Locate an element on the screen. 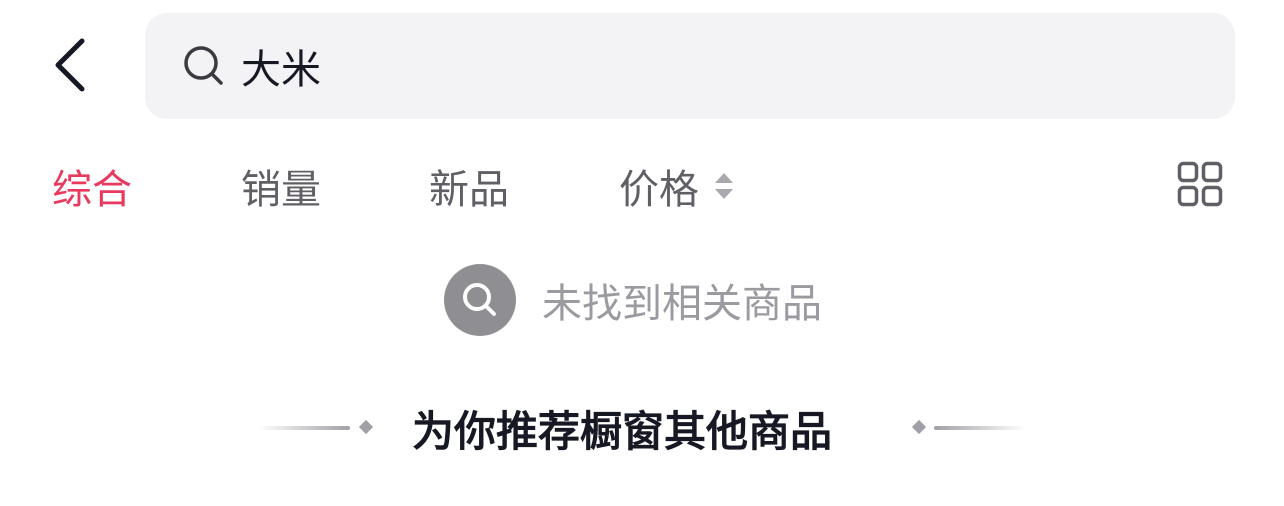  tab-label: 综合 is located at coordinates (92, 190).